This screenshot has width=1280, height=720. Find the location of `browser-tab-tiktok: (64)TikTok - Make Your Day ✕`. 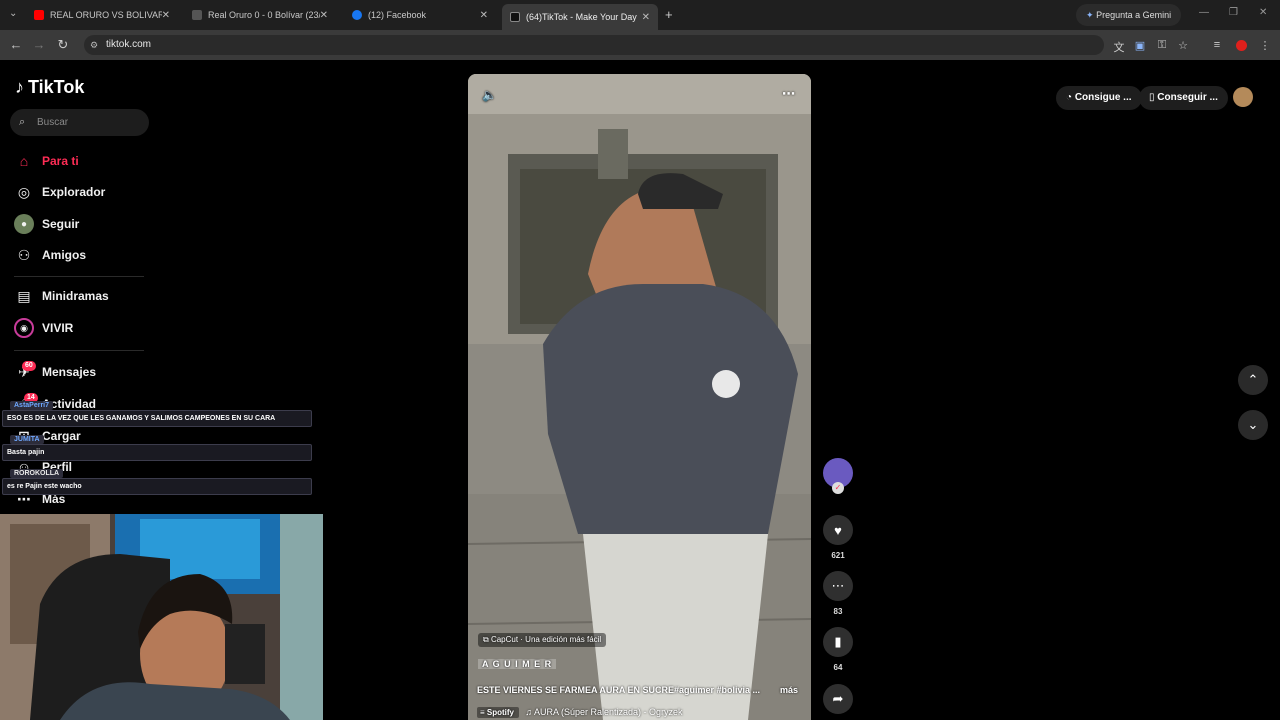

browser-tab-tiktok: (64)TikTok - Make Your Day ✕ is located at coordinates (580, 17).